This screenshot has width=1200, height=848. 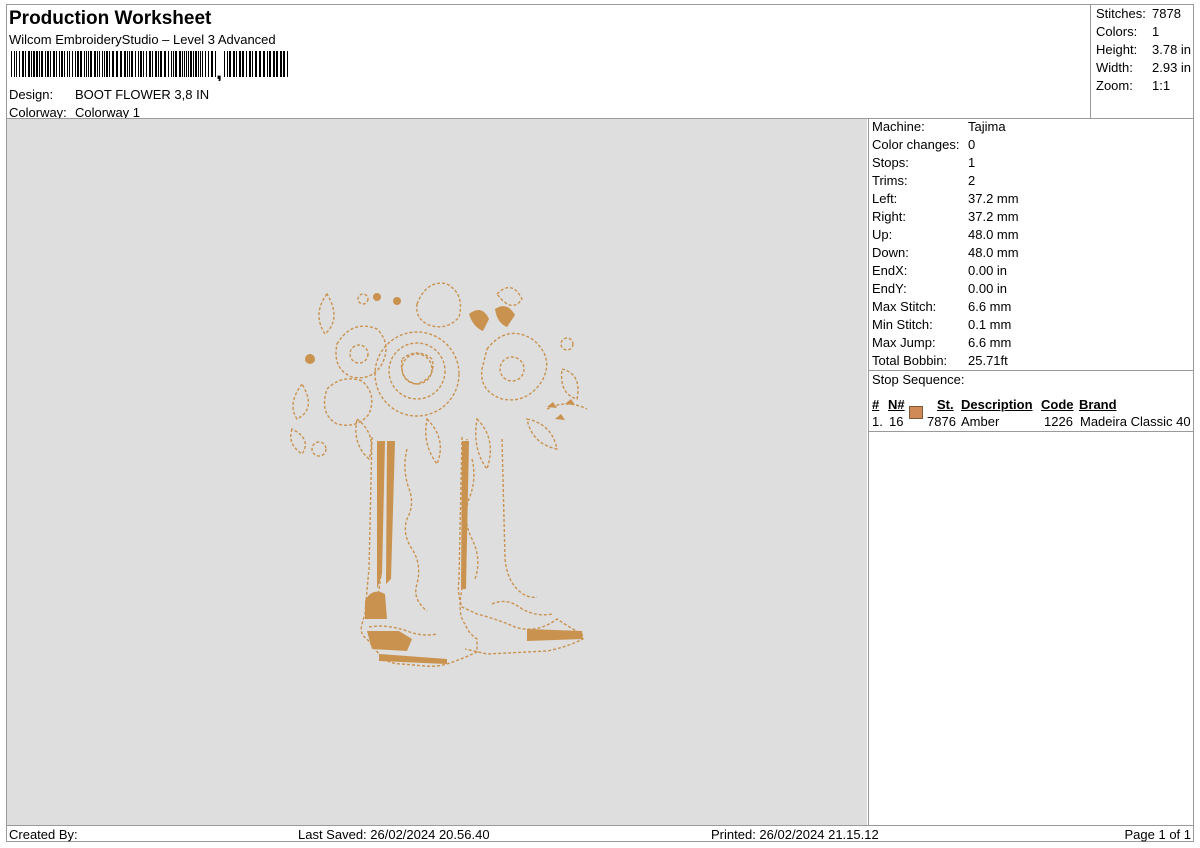 What do you see at coordinates (945, 252) in the screenshot?
I see `info-down: Down: 48.0 mm` at bounding box center [945, 252].